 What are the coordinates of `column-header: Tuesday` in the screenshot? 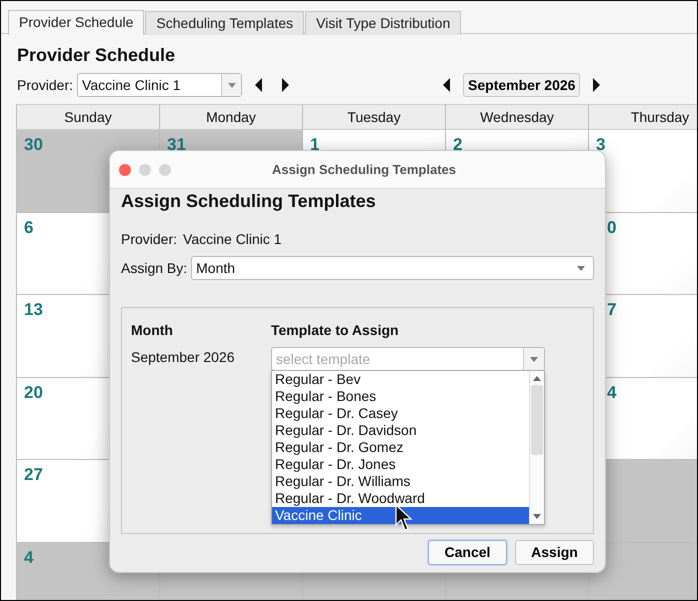 It's located at (374, 117).